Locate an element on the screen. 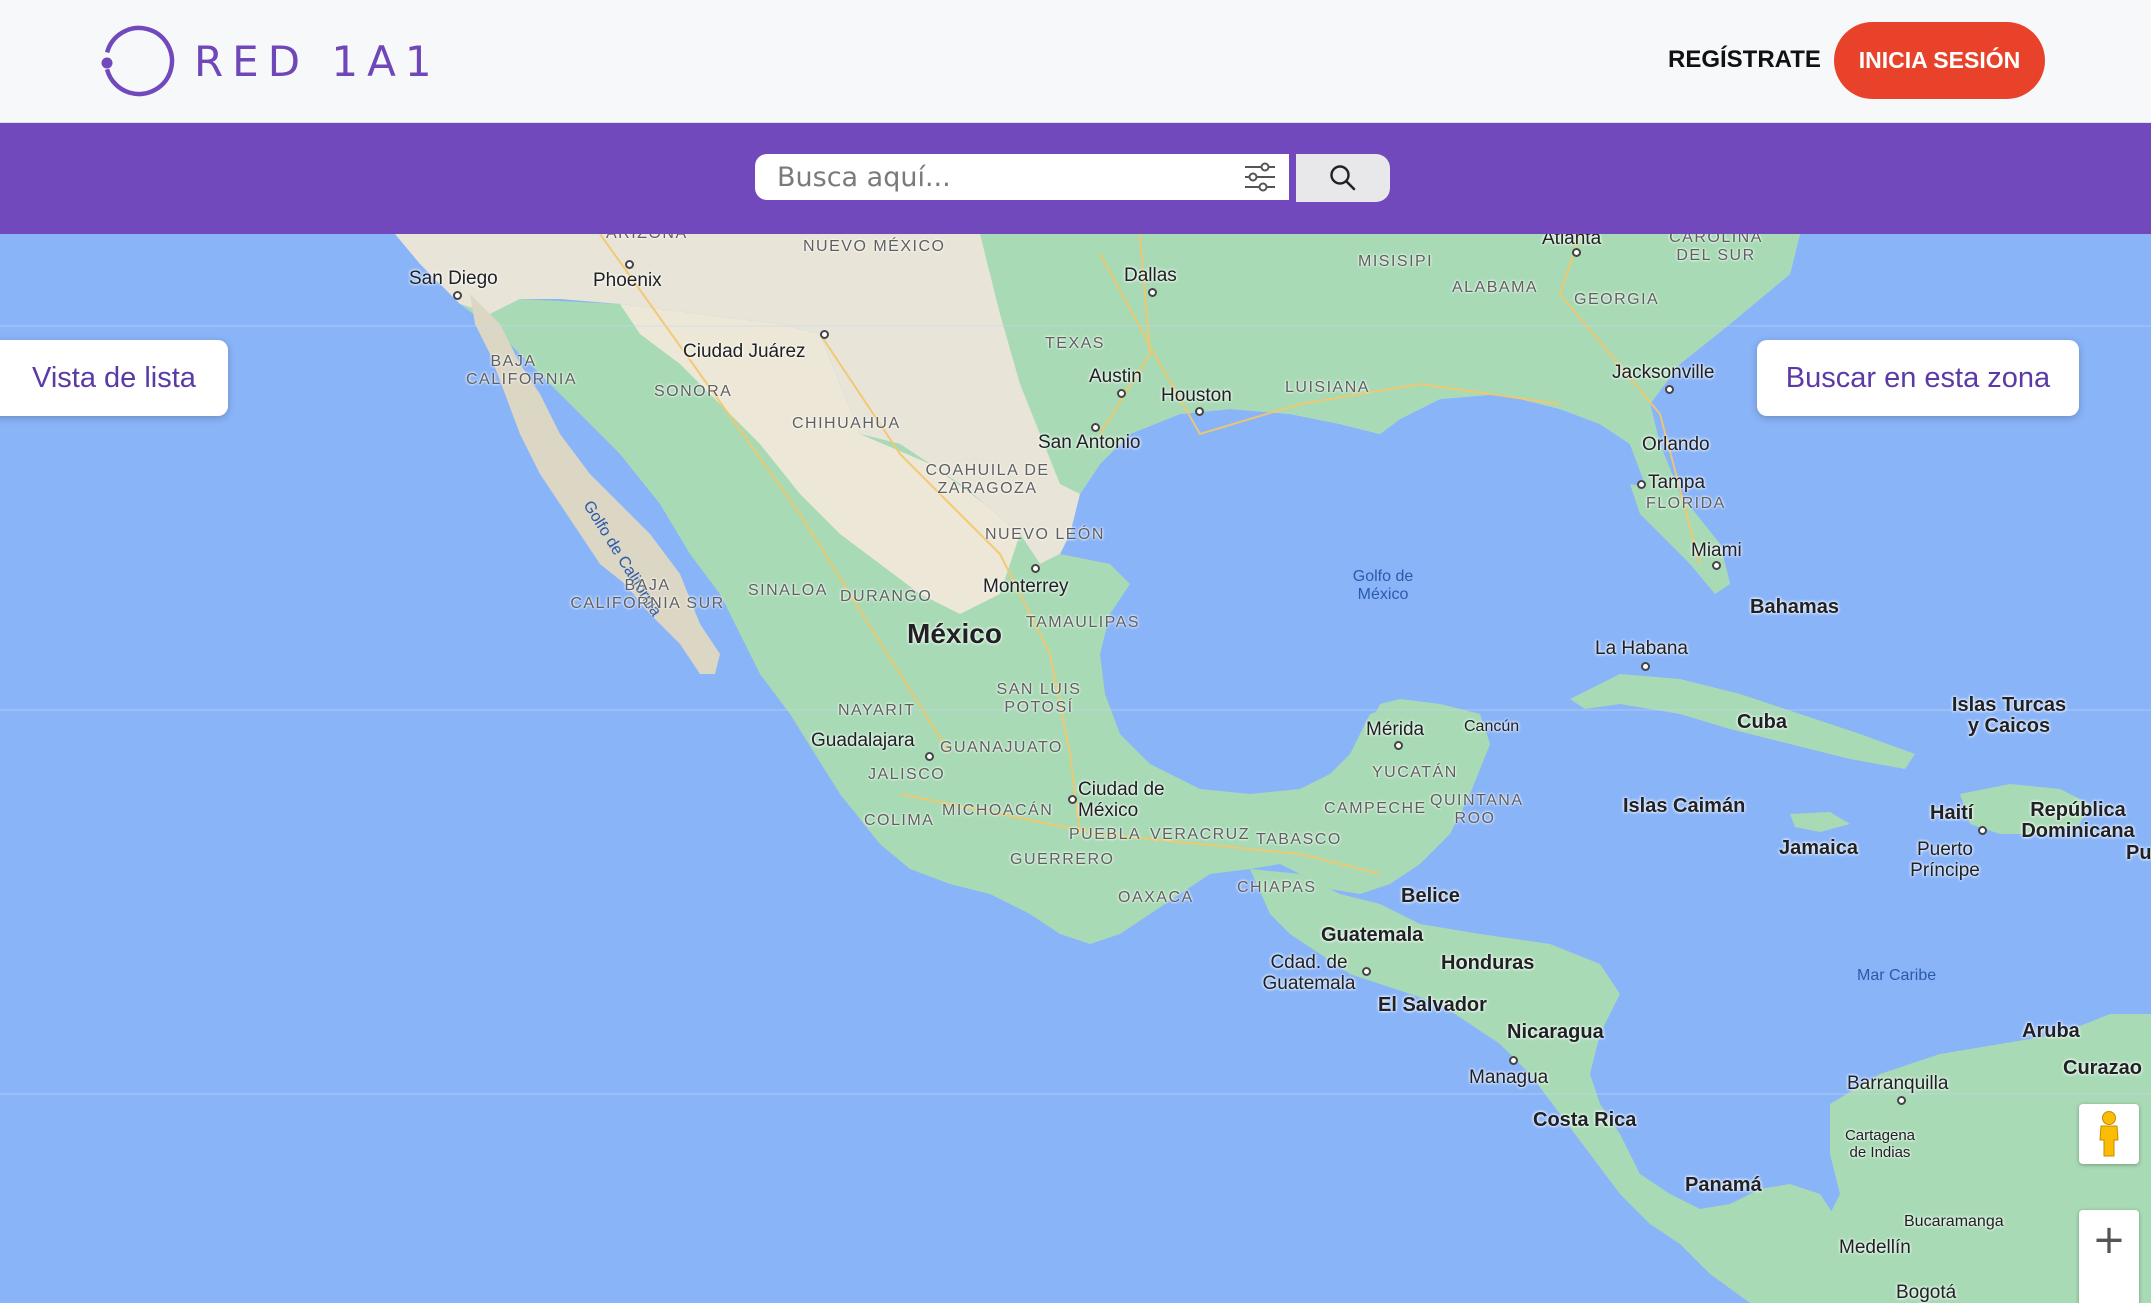 Image resolution: width=2151 pixels, height=1303 pixels. austin-marker is located at coordinates (1121, 393).